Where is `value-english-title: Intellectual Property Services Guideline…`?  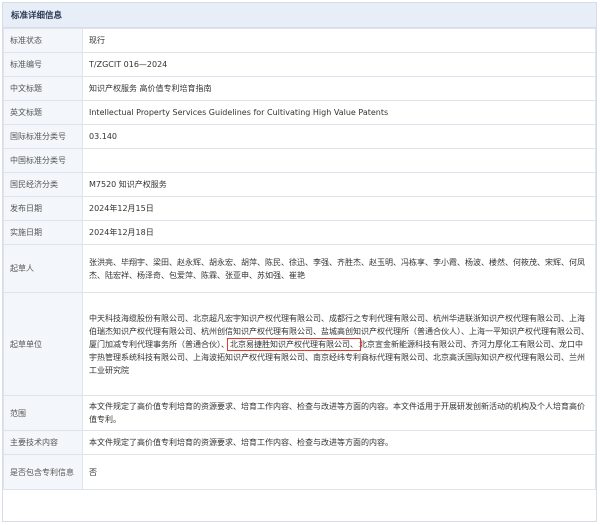 value-english-title: Intellectual Property Services Guideline… is located at coordinates (339, 112).